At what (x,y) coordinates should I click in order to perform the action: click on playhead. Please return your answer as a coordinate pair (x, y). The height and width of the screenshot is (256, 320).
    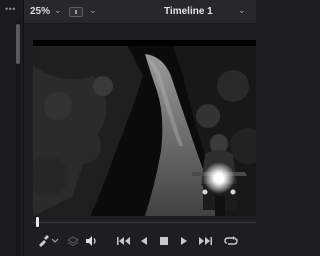
    Looking at the image, I should click on (37, 222).